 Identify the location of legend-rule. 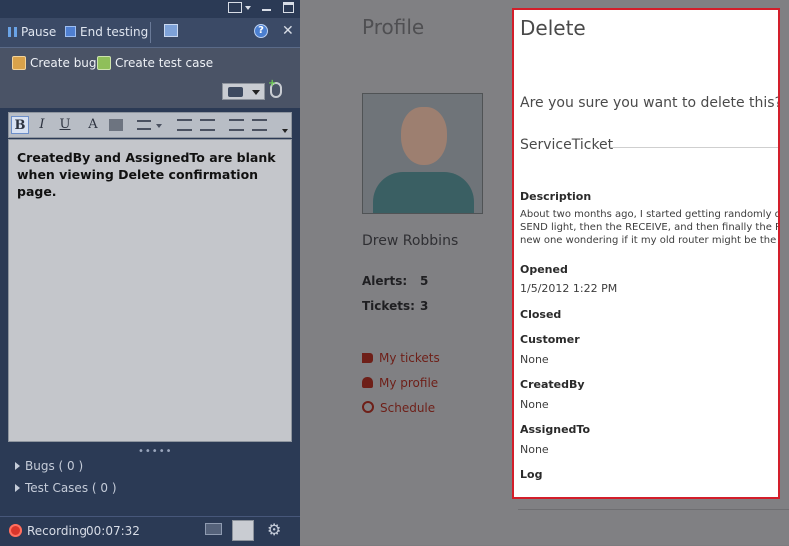
(694, 147).